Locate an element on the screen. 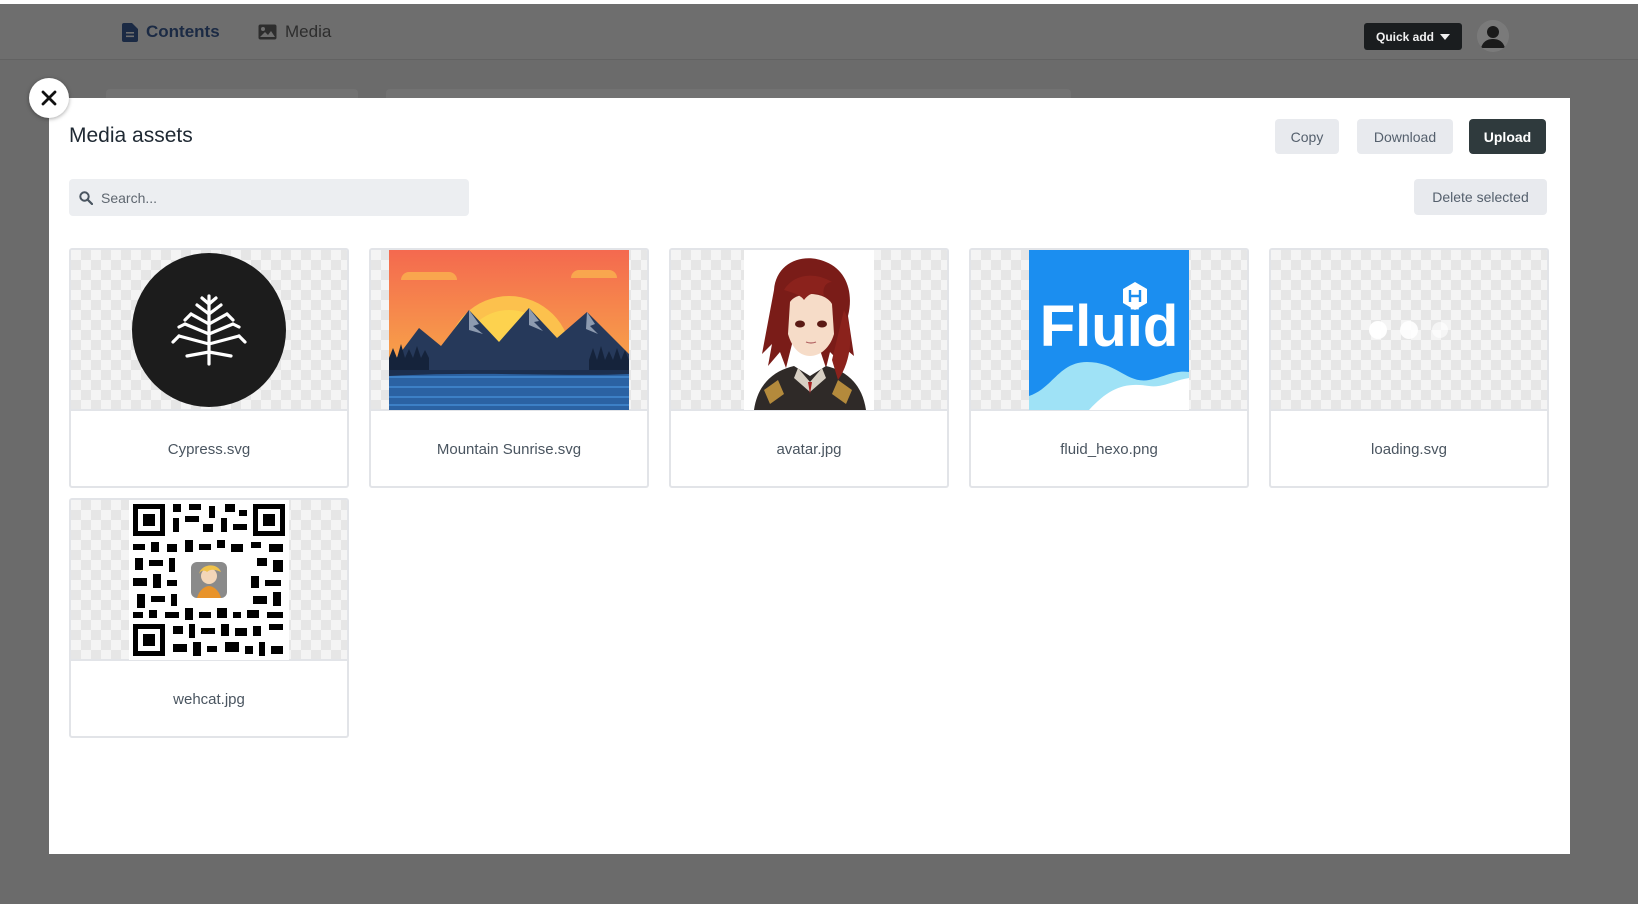  fluid-logo-icon: Fluid is located at coordinates (1109, 330).